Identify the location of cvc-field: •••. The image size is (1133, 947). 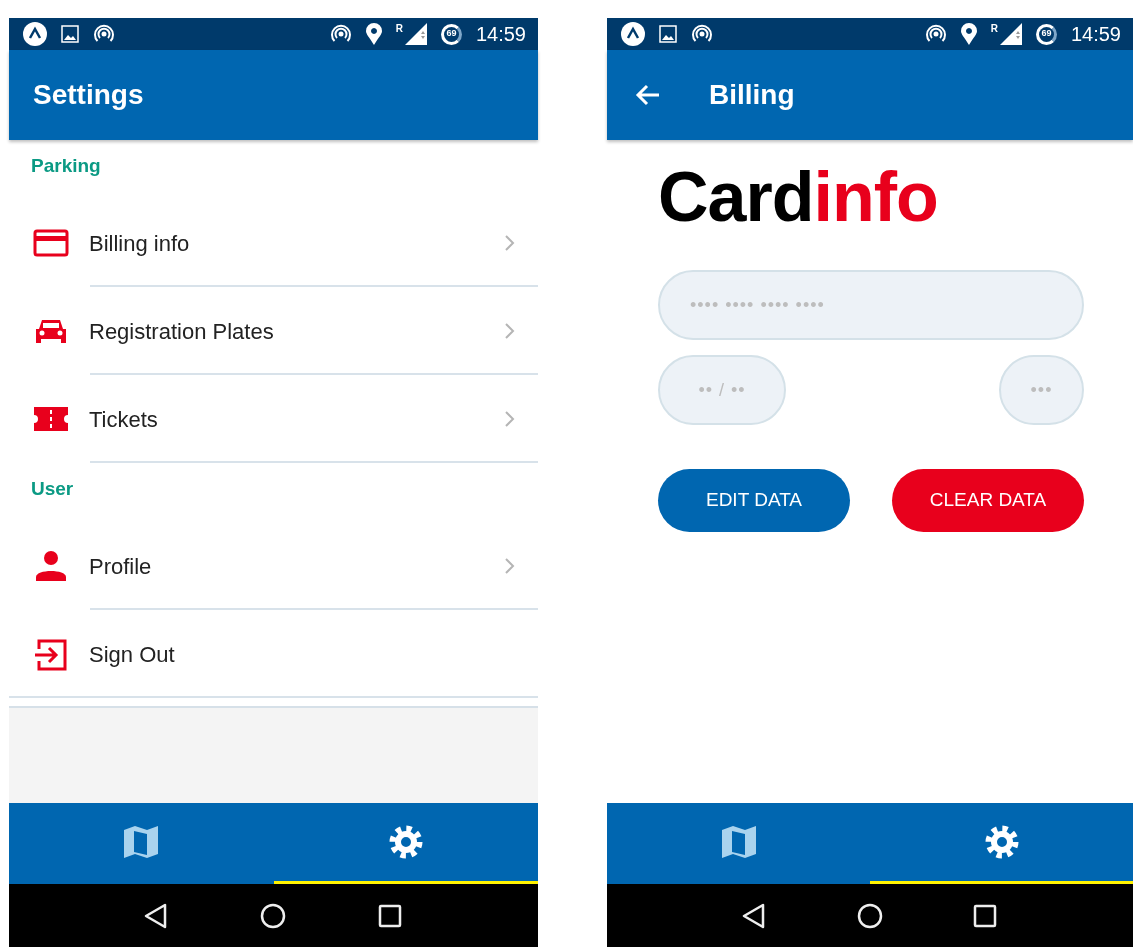
(1041, 390).